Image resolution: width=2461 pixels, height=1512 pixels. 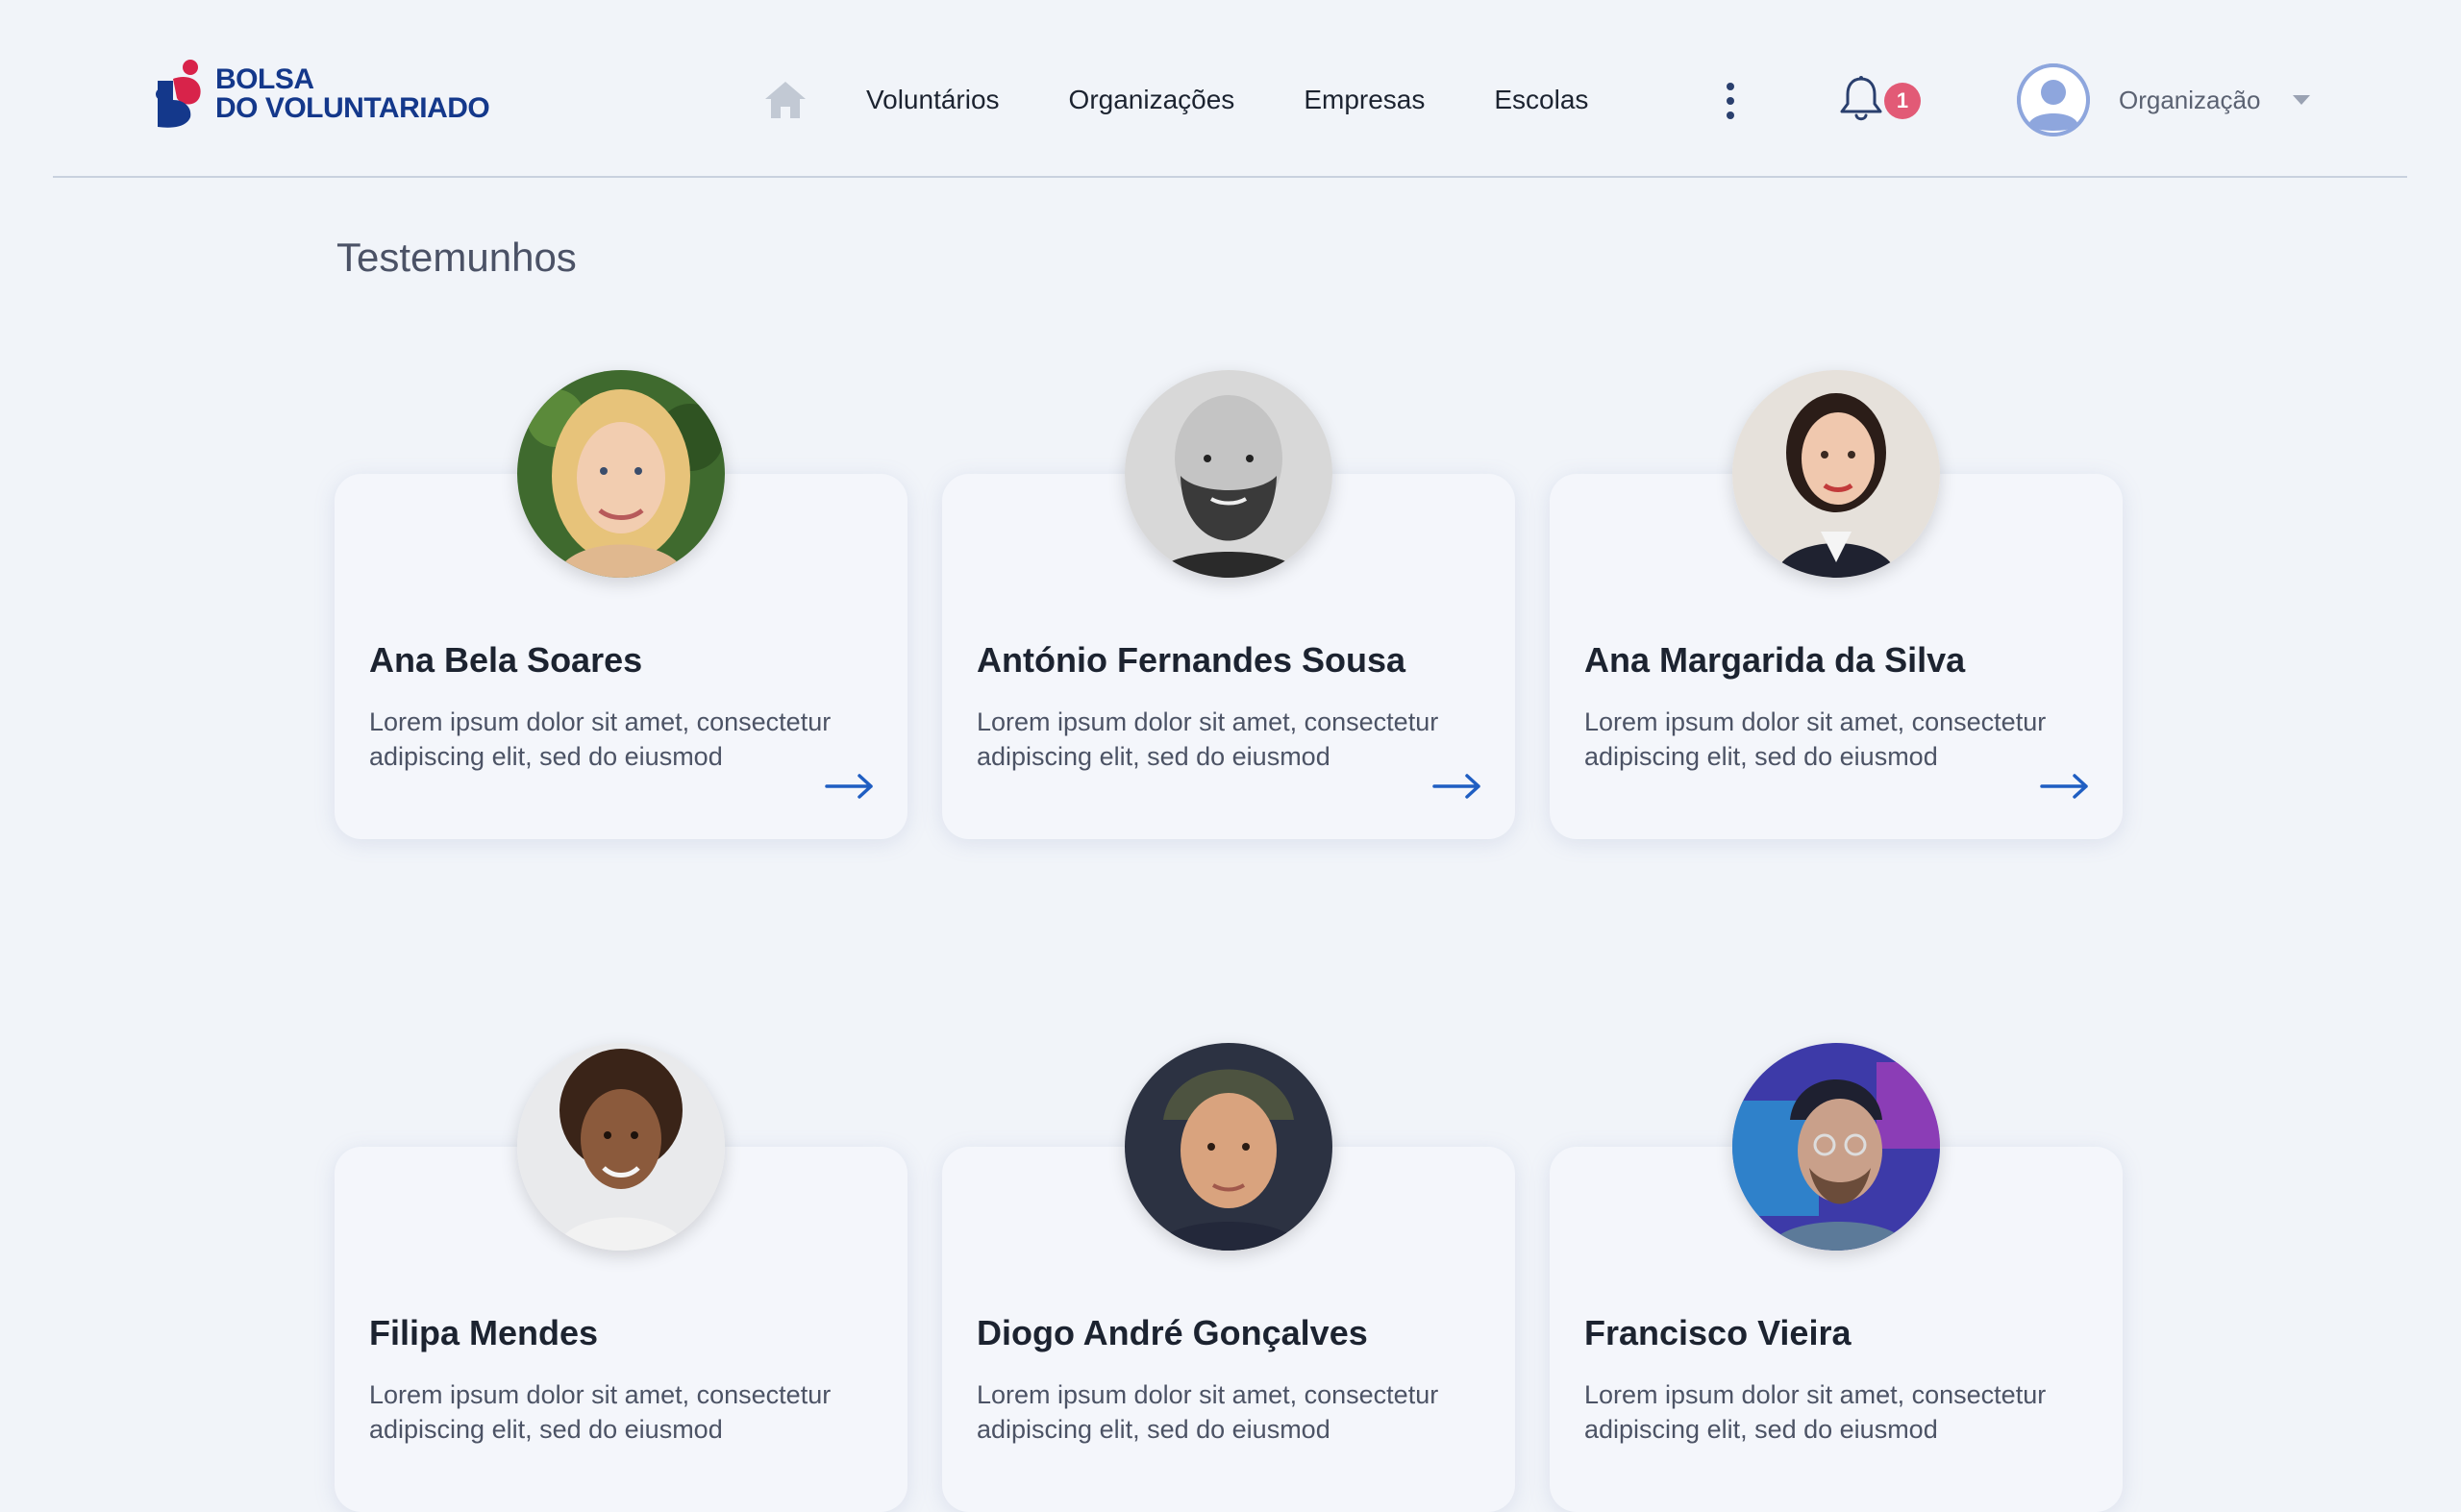 I want to click on user-avatar-icon, so click(x=2053, y=99).